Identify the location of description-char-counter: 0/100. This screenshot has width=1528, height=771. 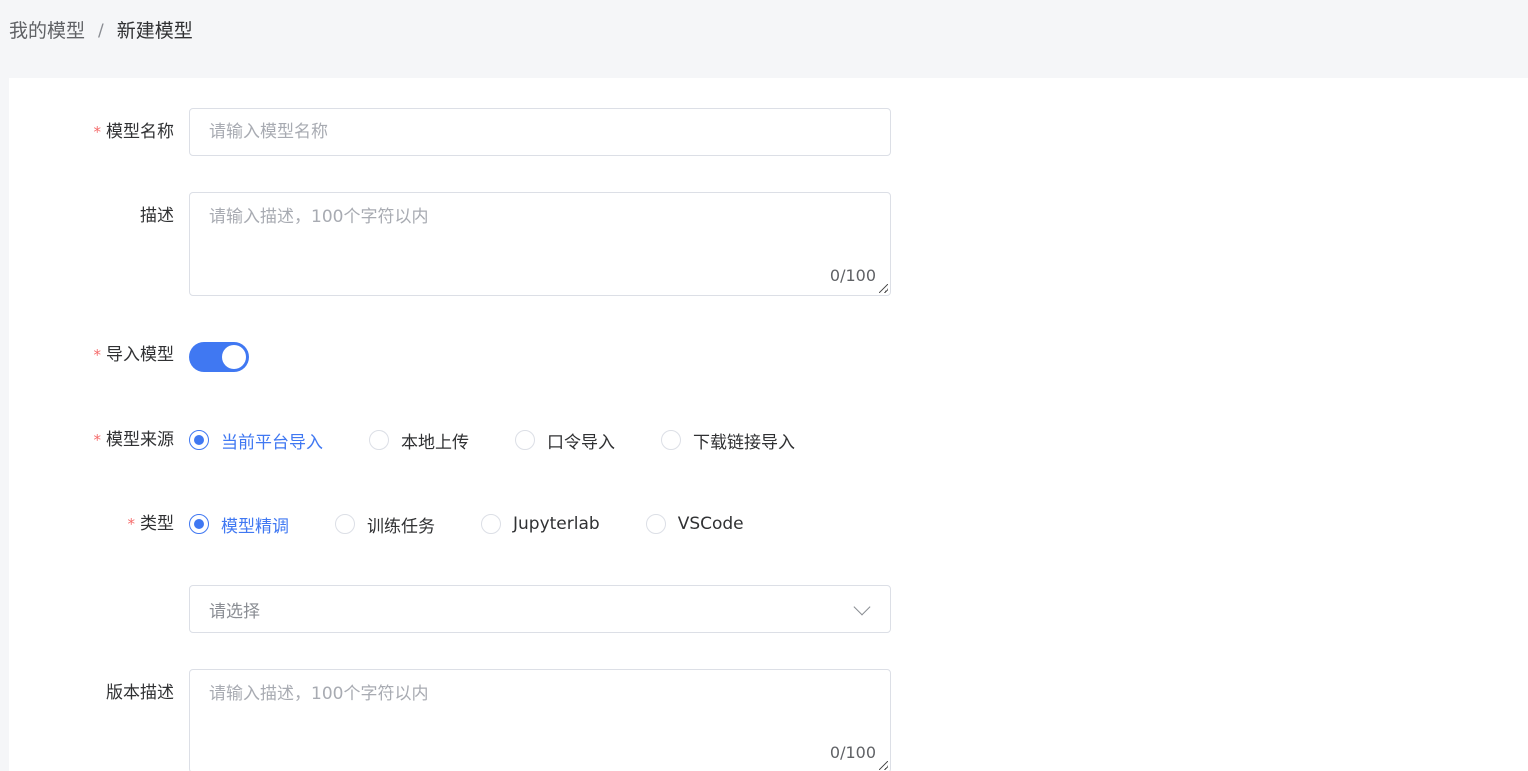
(852, 275).